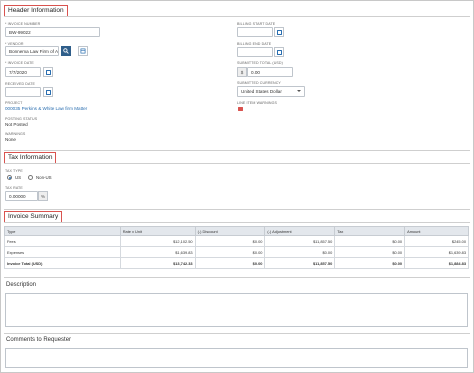 This screenshot has height=373, width=474. I want to click on billing-start-input, so click(255, 32).